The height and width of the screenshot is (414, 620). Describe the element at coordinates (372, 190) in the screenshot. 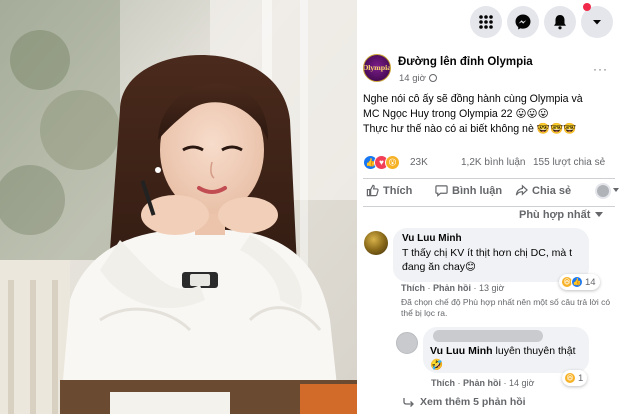

I see `thumbs-up-icon` at that location.